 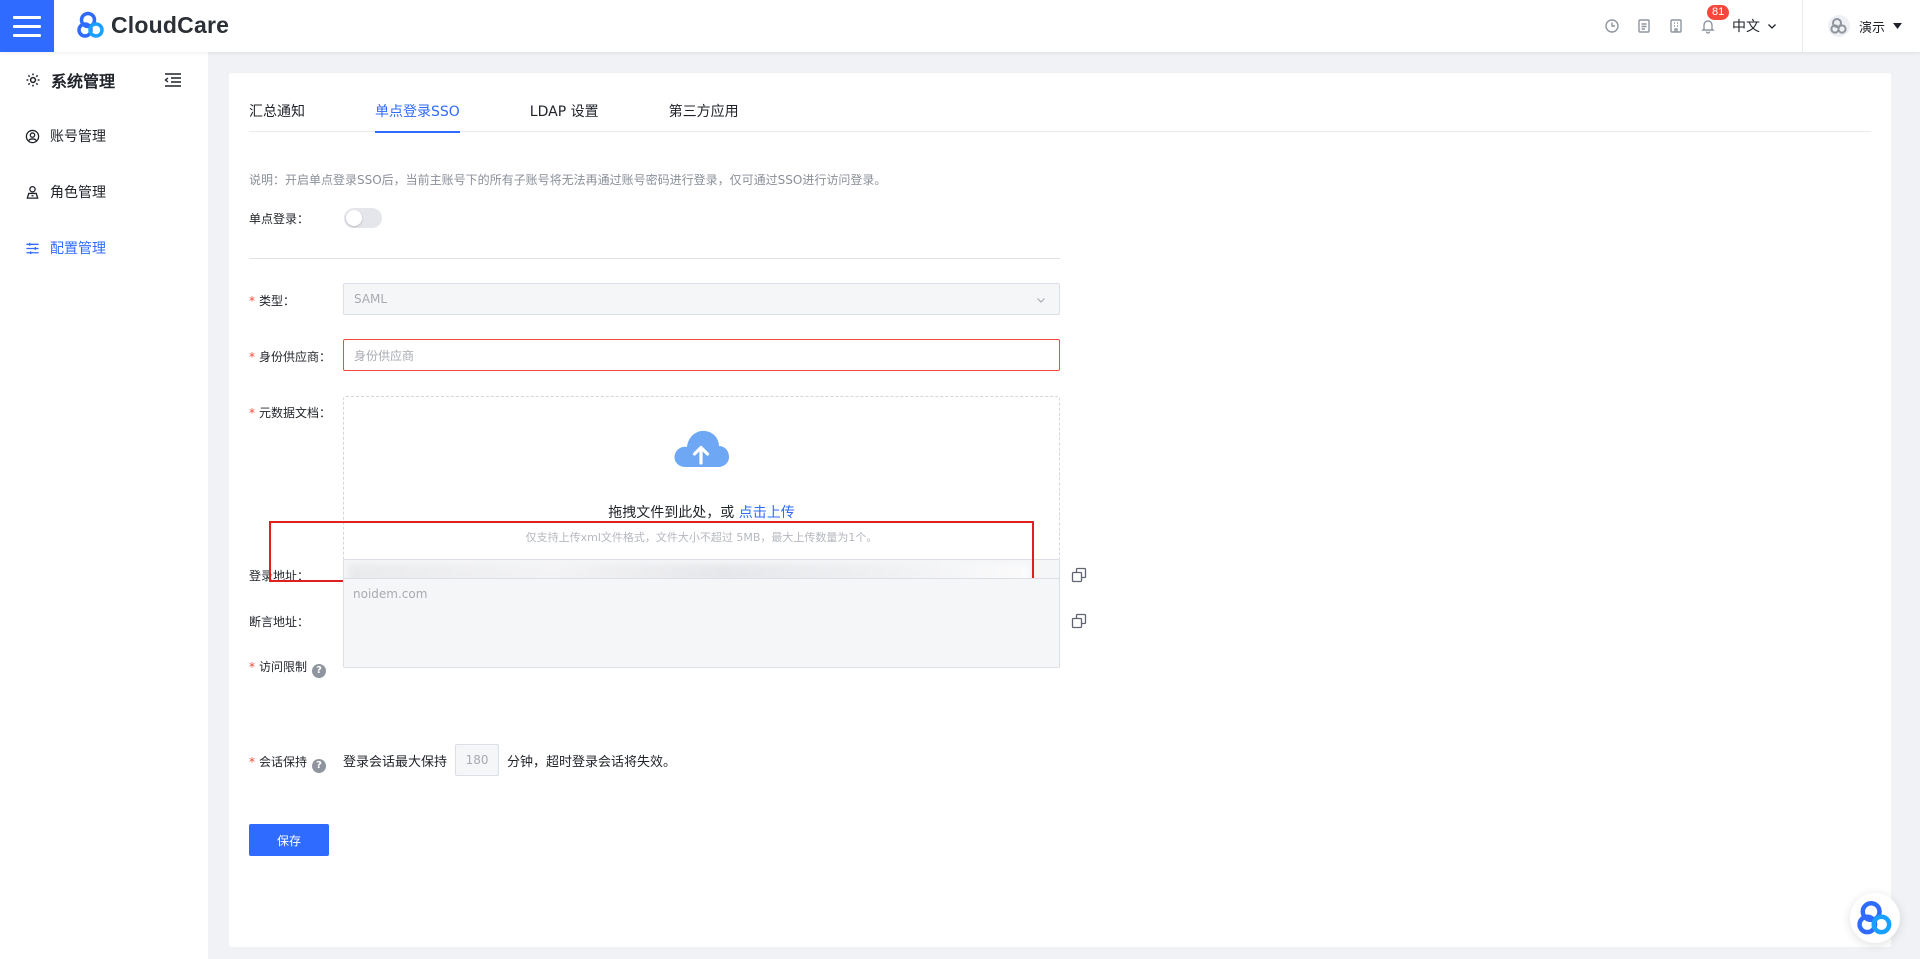 What do you see at coordinates (78, 193) in the screenshot?
I see `sidebar-item-label: 角色管理` at bounding box center [78, 193].